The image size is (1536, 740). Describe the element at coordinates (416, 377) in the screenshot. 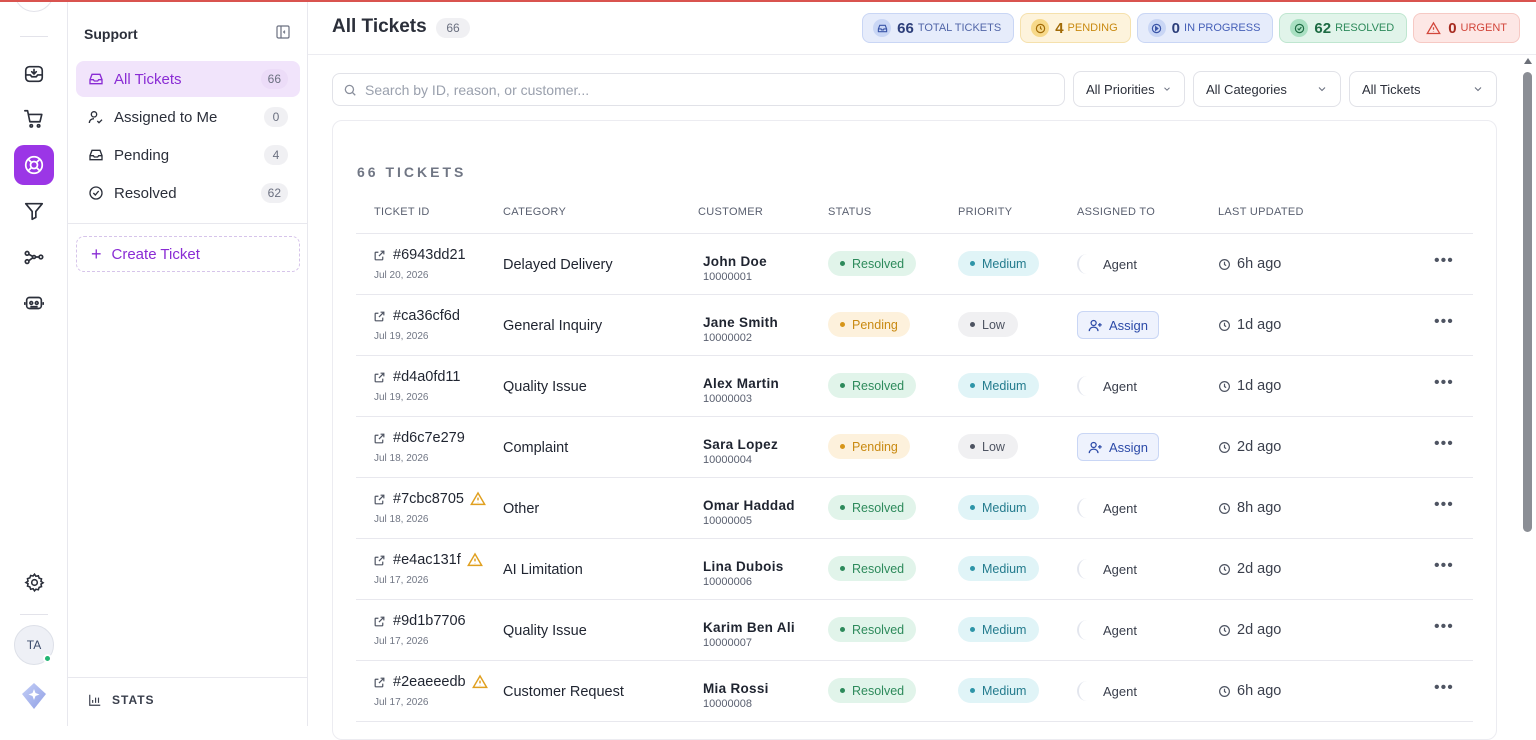

I see `ticket-id: #d4a0fd11` at that location.